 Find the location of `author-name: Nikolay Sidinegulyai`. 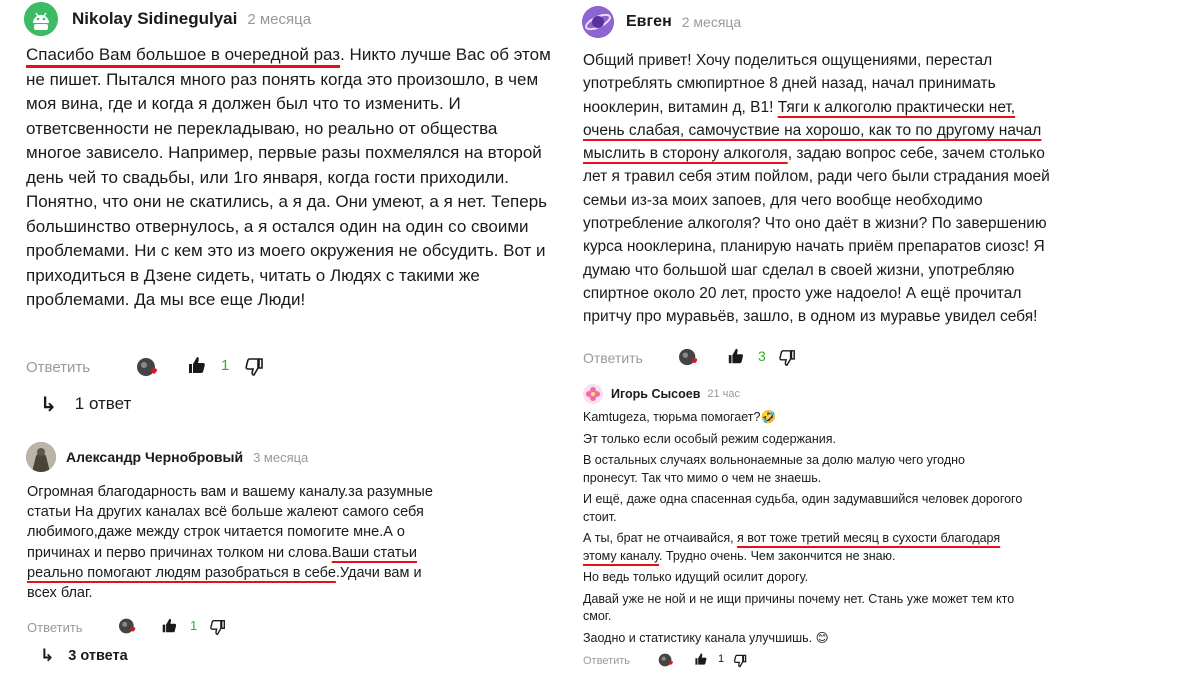

author-name: Nikolay Sidinegulyai is located at coordinates (154, 19).